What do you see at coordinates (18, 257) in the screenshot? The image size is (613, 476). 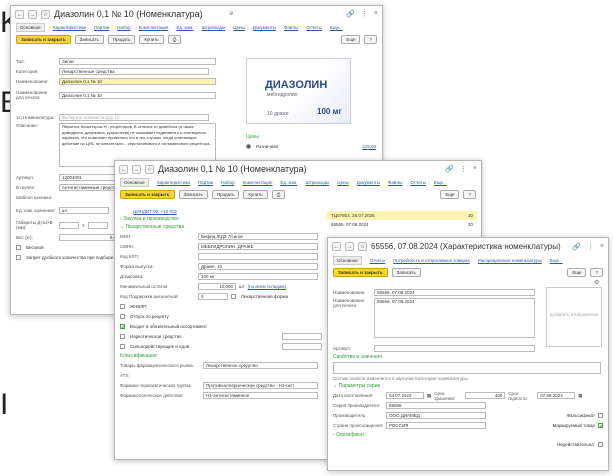 I see `restrict-checkbox` at bounding box center [18, 257].